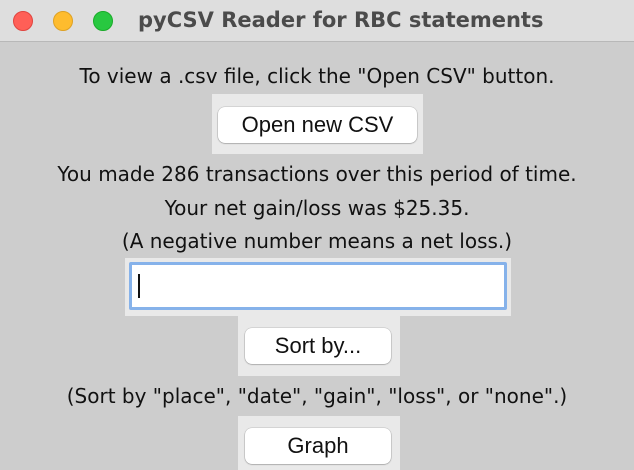  I want to click on minimize-window-button, so click(63, 21).